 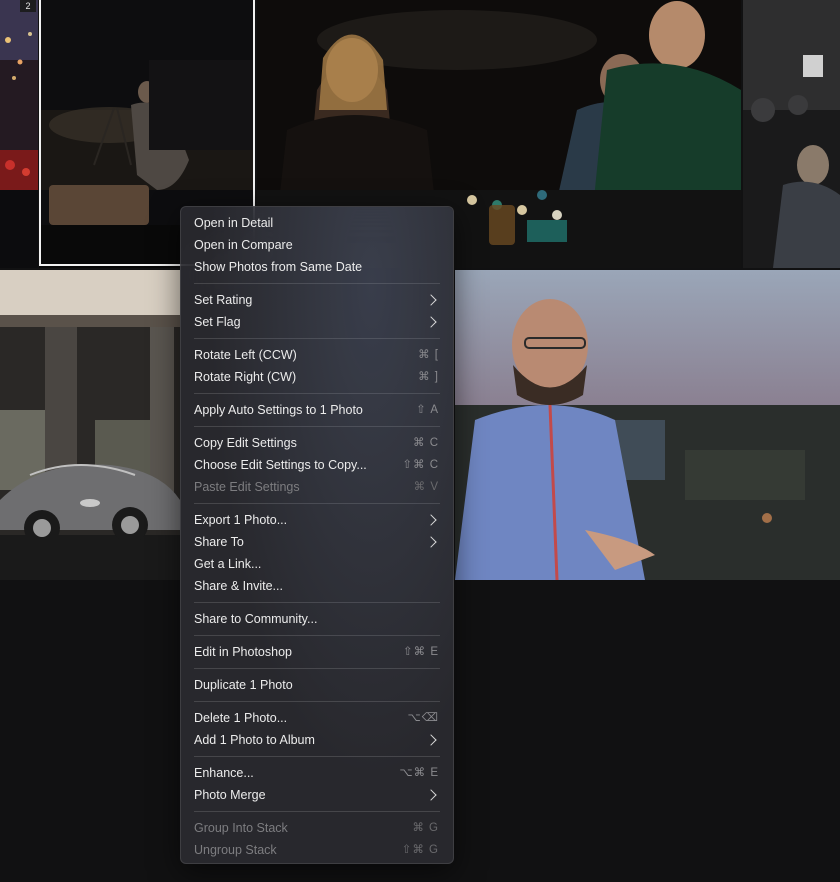 What do you see at coordinates (420, 850) in the screenshot?
I see `menu-item-shortcut: ⇧⌘ G` at bounding box center [420, 850].